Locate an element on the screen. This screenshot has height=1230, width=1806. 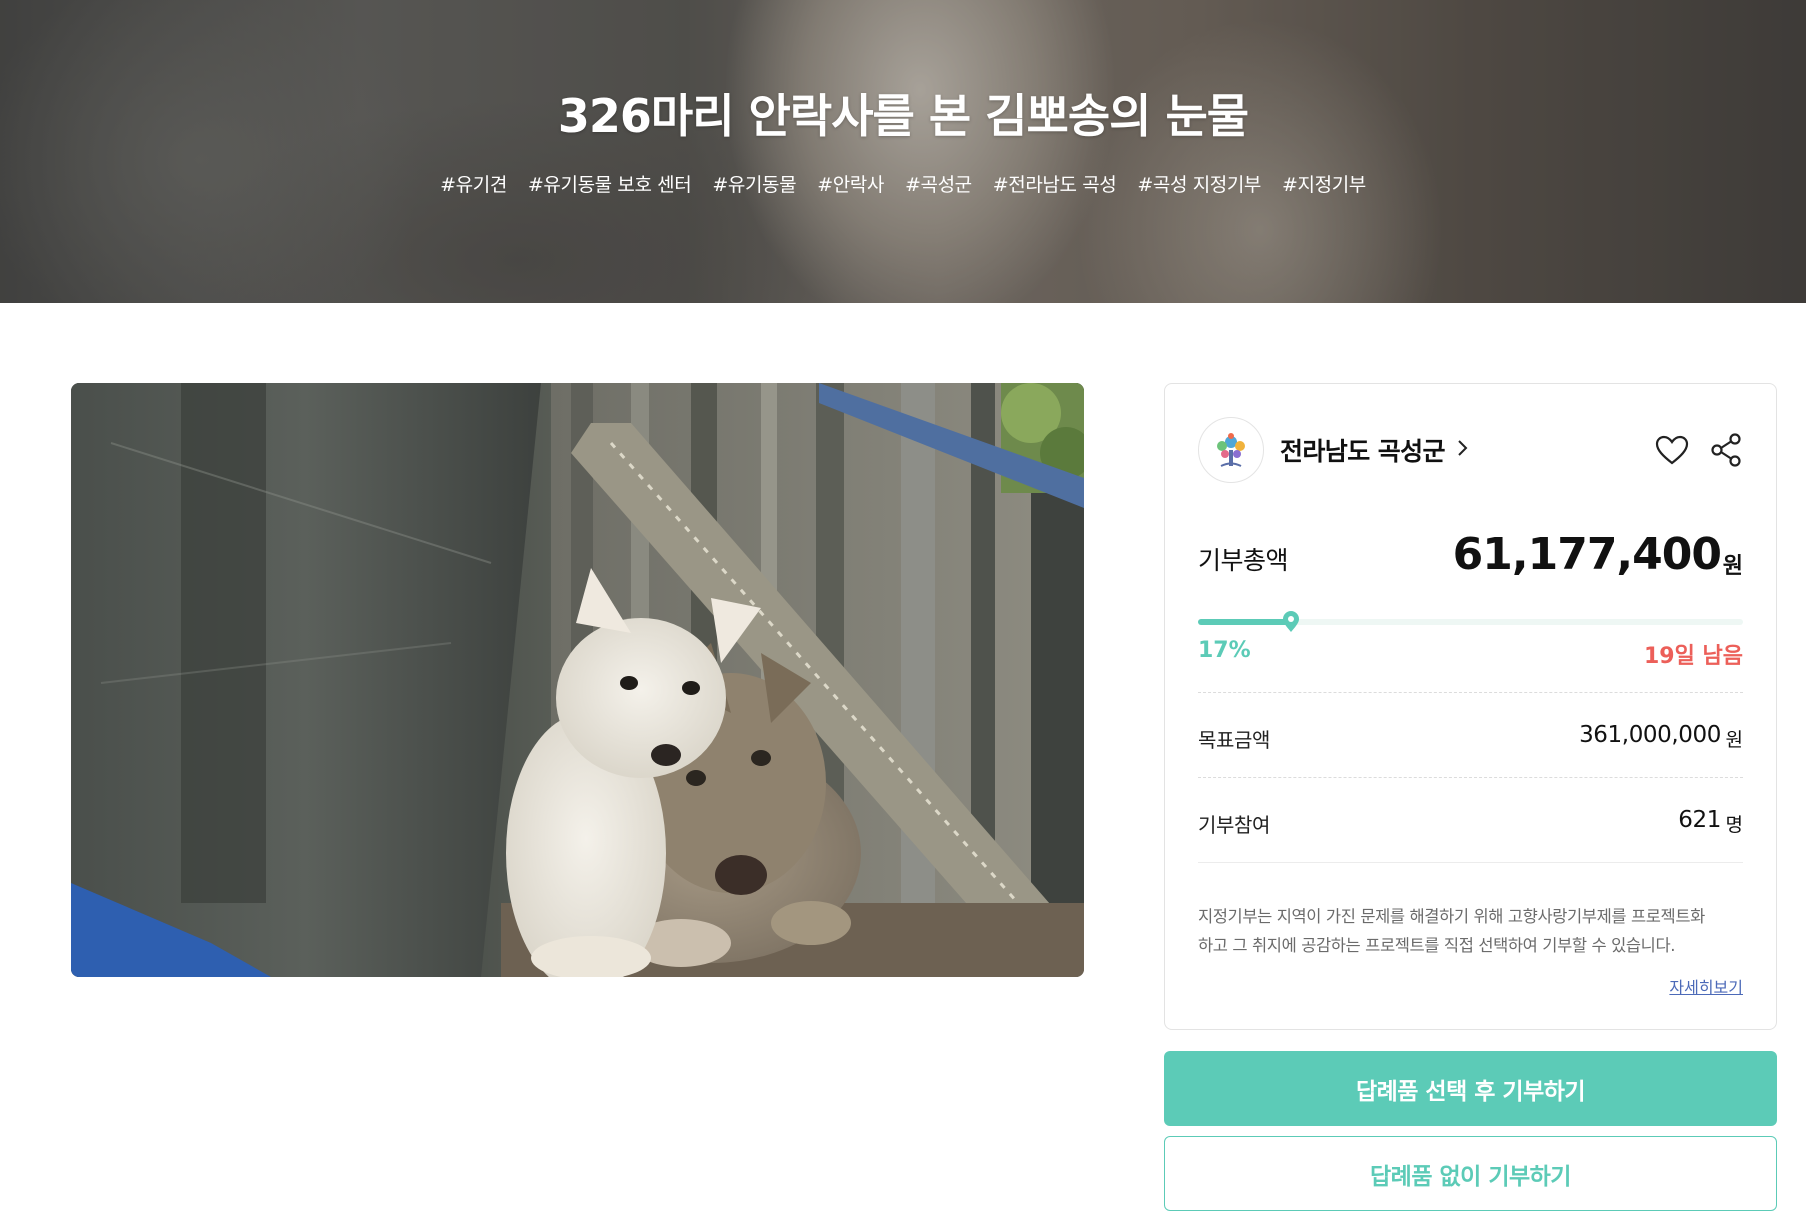
total-donation-label: 기부총액 is located at coordinates (1243, 560).